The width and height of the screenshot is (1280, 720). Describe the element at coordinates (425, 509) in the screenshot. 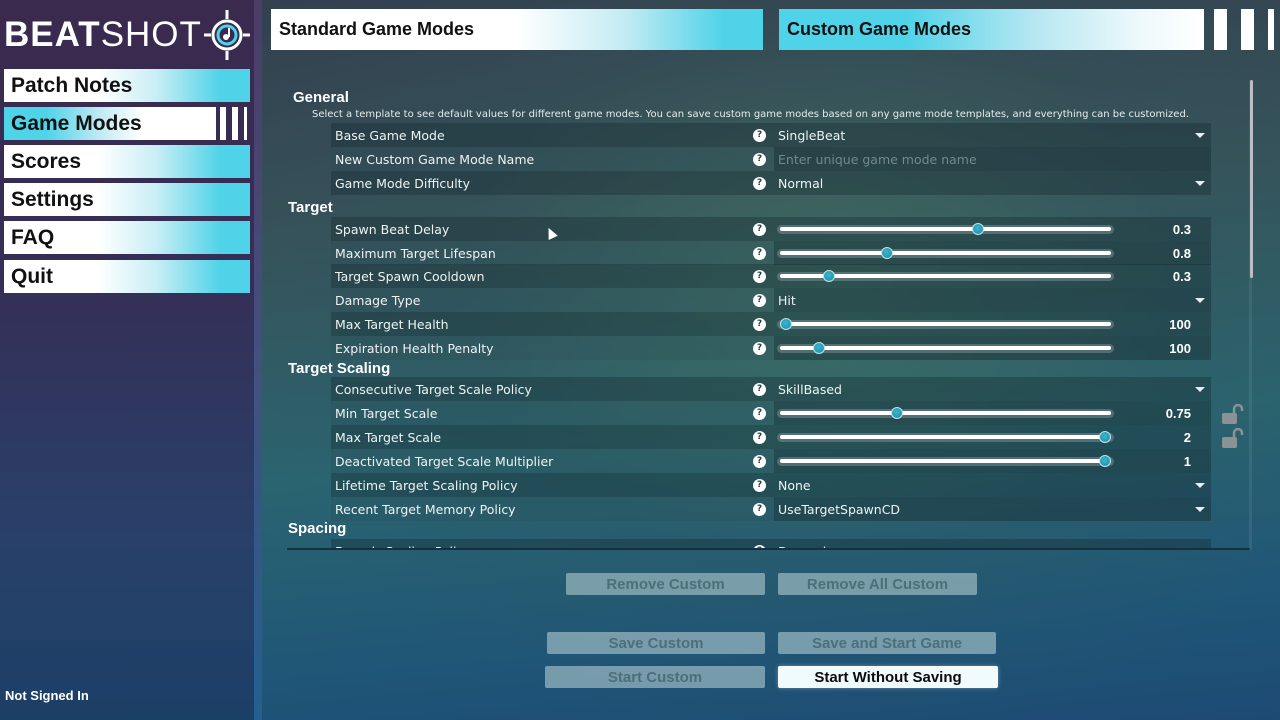

I see `setting-label: Recent Target Memory Policy` at that location.